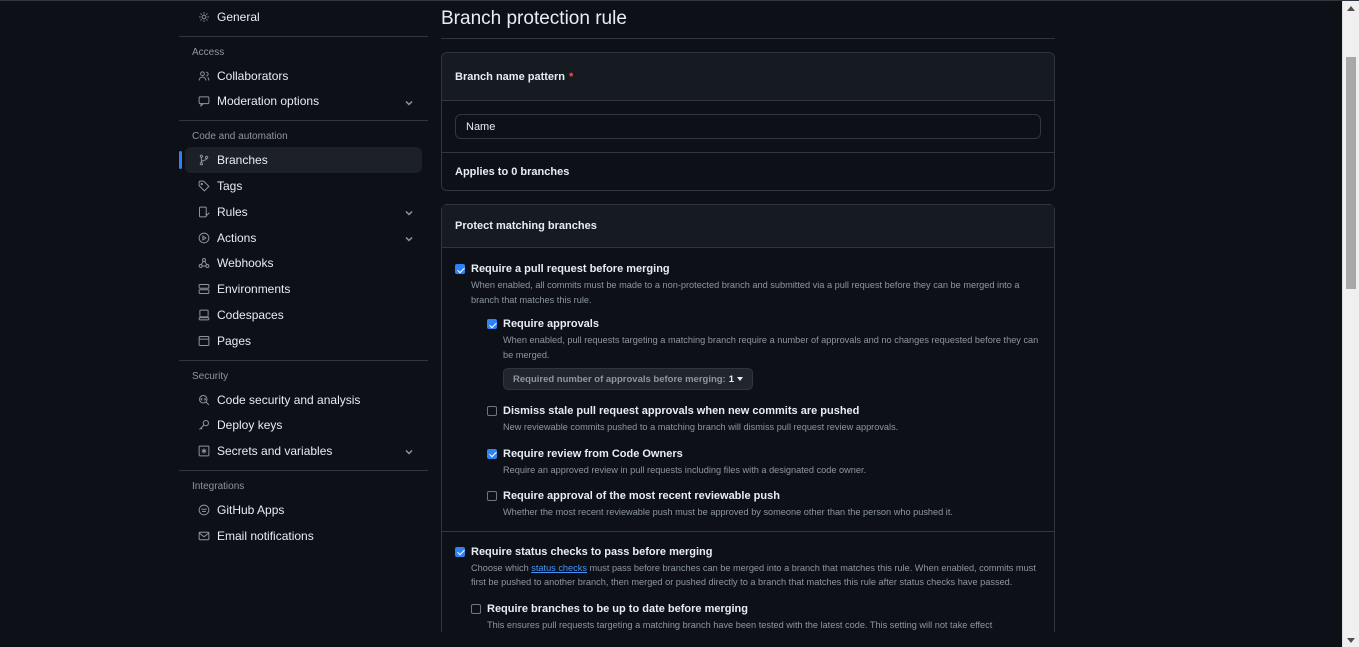  Describe the element at coordinates (203, 16) in the screenshot. I see `gear-icon` at that location.